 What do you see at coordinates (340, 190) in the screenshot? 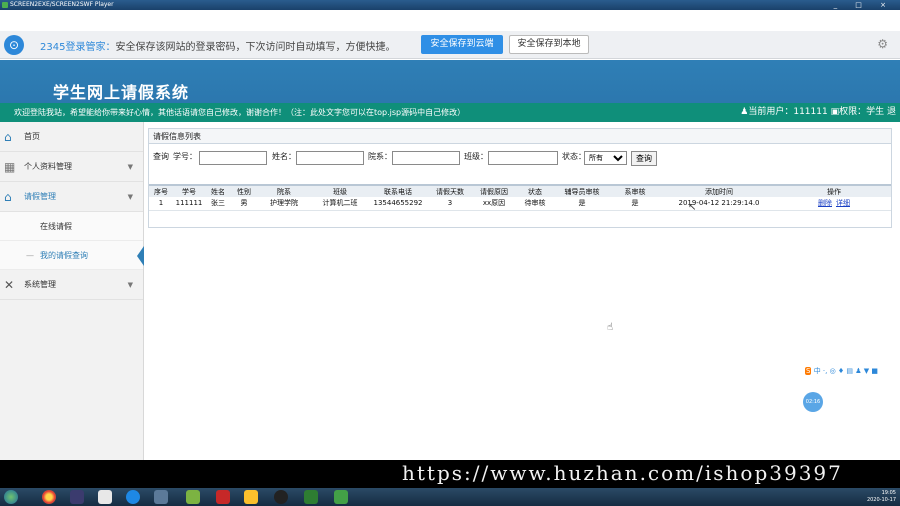
I see `col-header: 班级` at bounding box center [340, 190].